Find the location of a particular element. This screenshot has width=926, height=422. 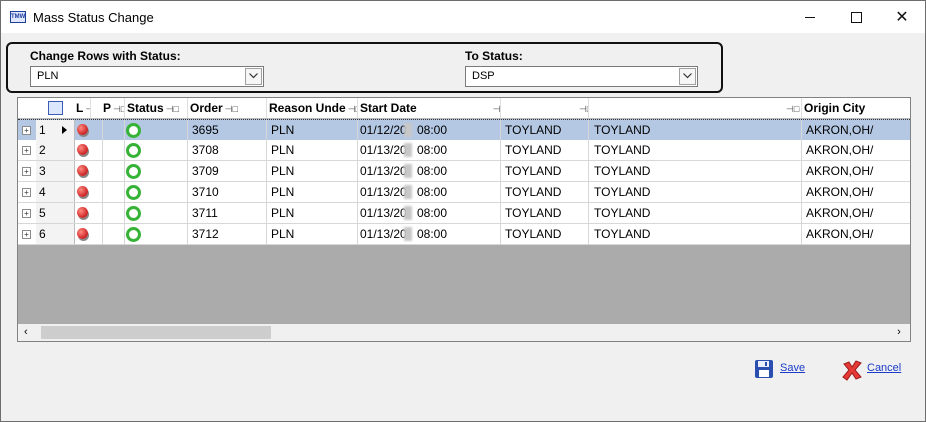

cell-order: 3711 is located at coordinates (228, 213).